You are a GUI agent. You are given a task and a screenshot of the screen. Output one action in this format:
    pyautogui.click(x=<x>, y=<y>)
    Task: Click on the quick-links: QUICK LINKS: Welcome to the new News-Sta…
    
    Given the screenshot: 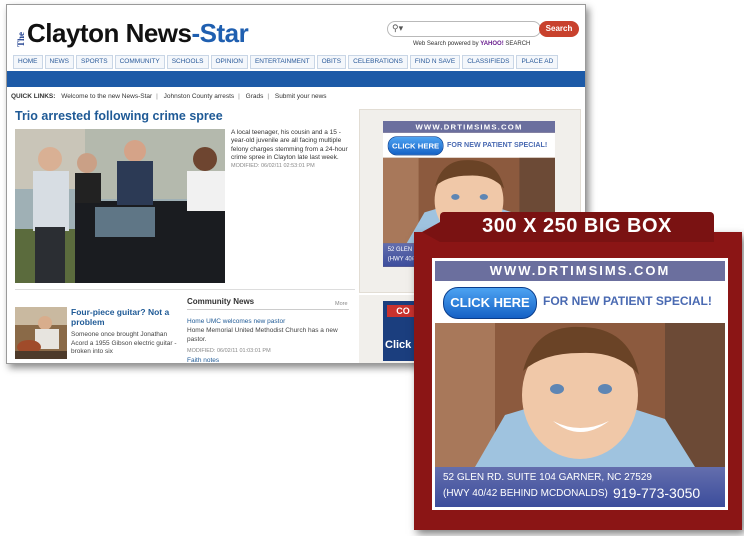 What is the action you would take?
    pyautogui.click(x=169, y=96)
    